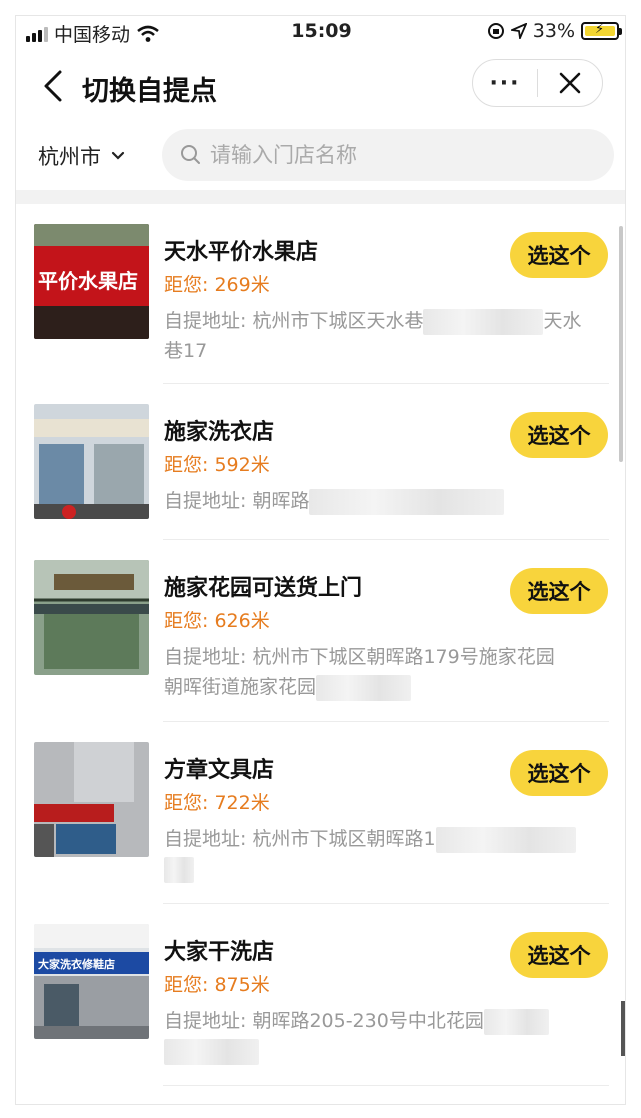  I want to click on search-box, so click(388, 155).